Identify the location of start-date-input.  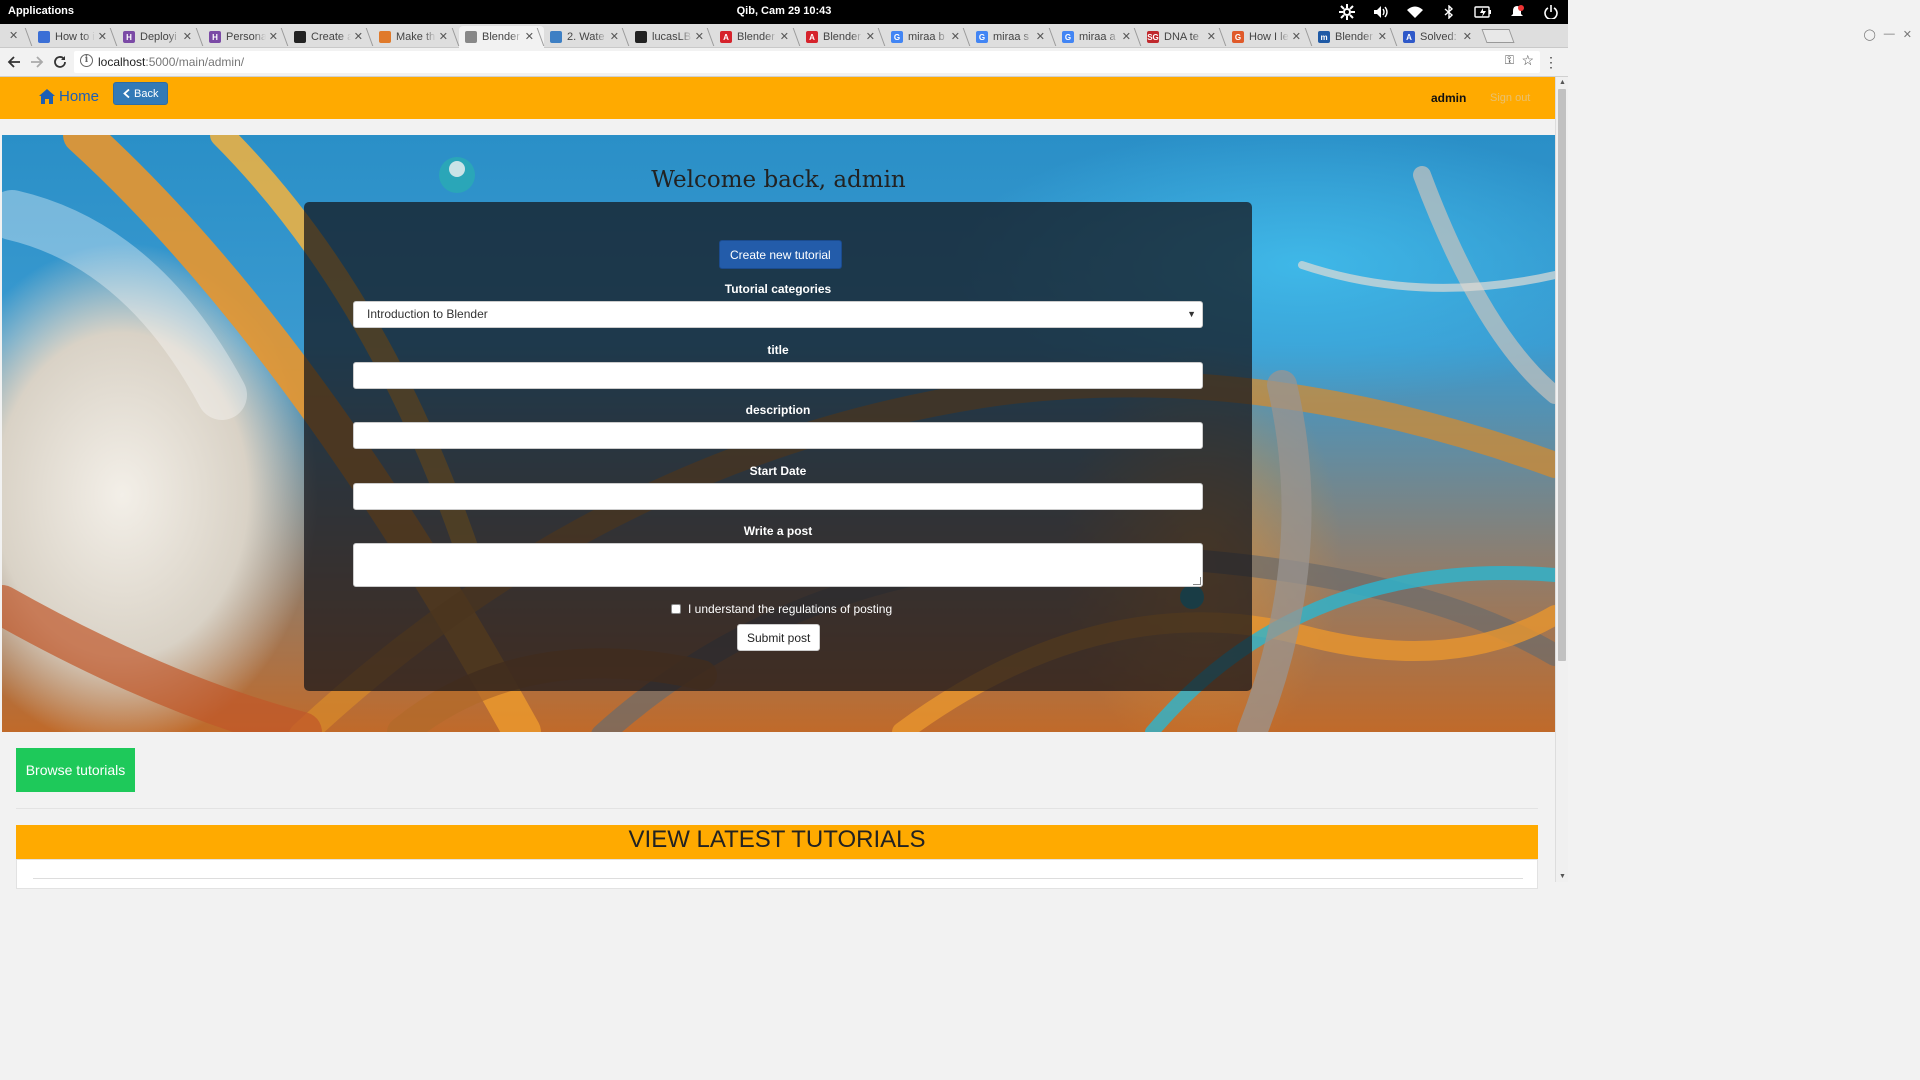
(778, 496).